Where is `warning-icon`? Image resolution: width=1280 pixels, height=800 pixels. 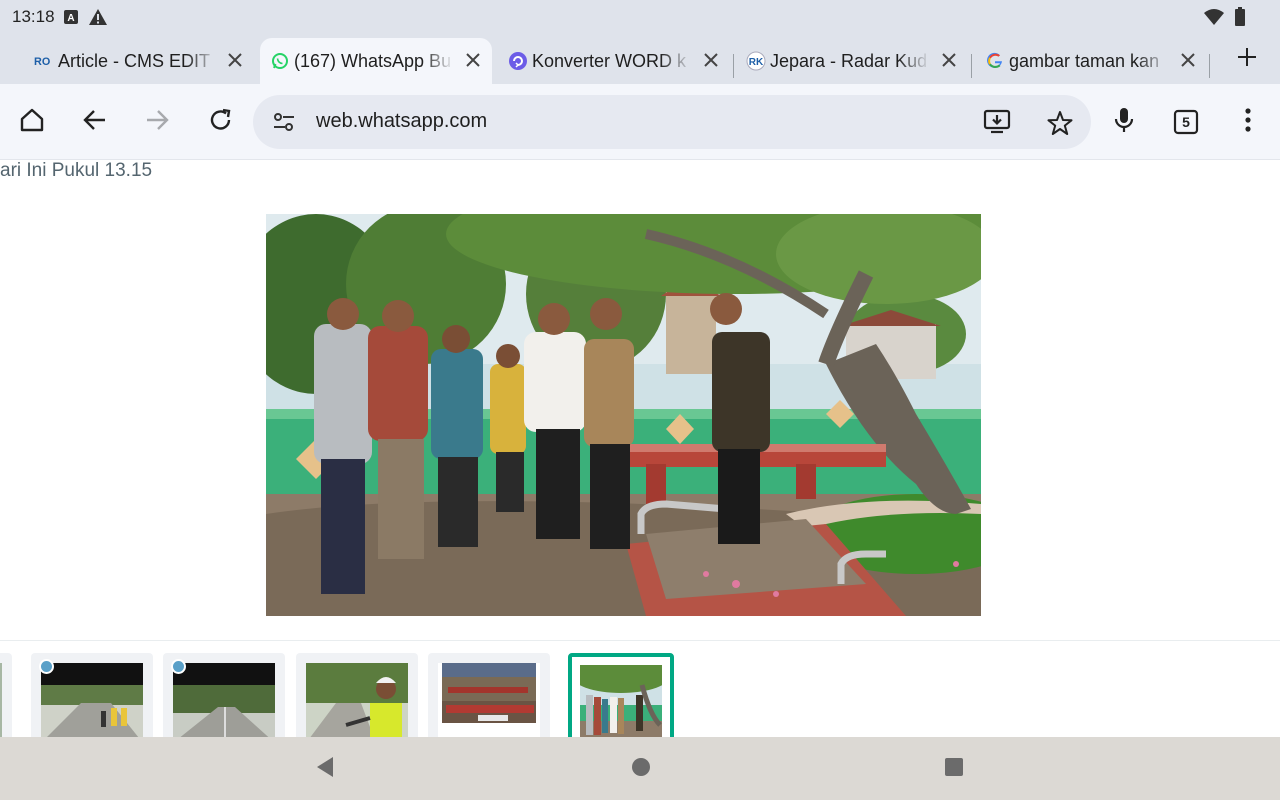 warning-icon is located at coordinates (98, 19).